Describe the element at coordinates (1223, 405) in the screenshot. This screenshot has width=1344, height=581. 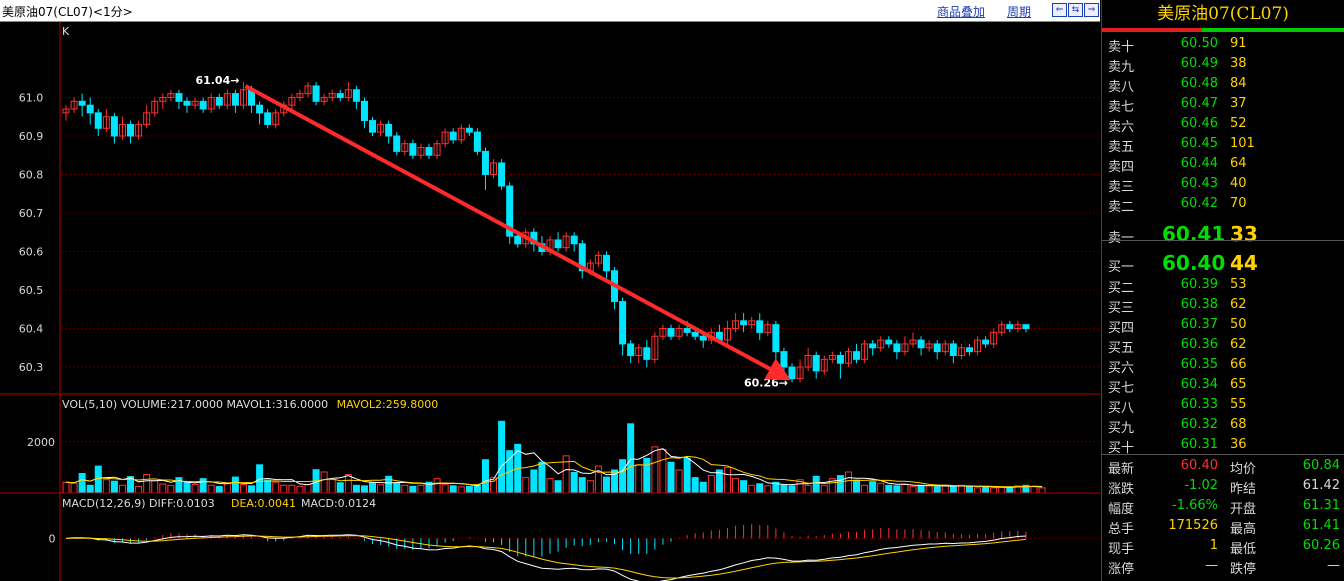
I see `bid-row: 买八 60.33 55` at that location.